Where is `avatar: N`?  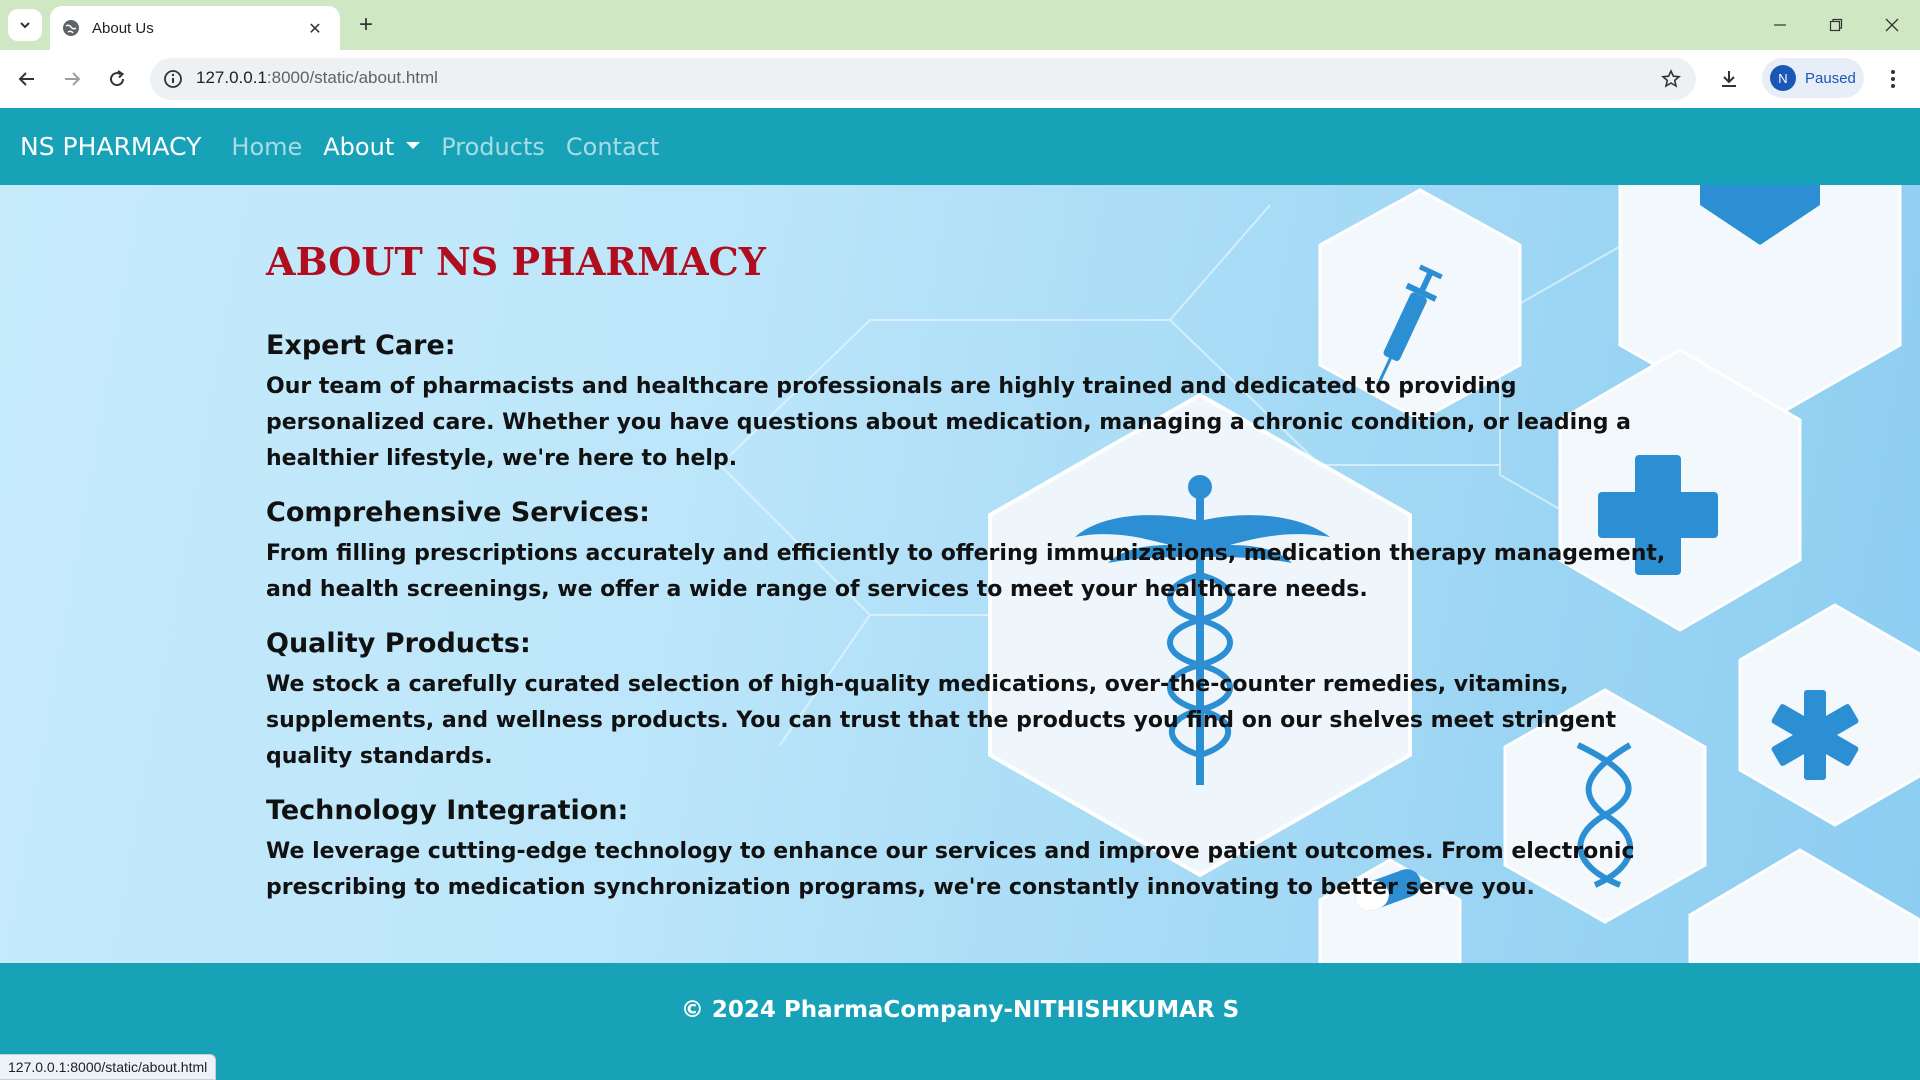
avatar: N is located at coordinates (1783, 78).